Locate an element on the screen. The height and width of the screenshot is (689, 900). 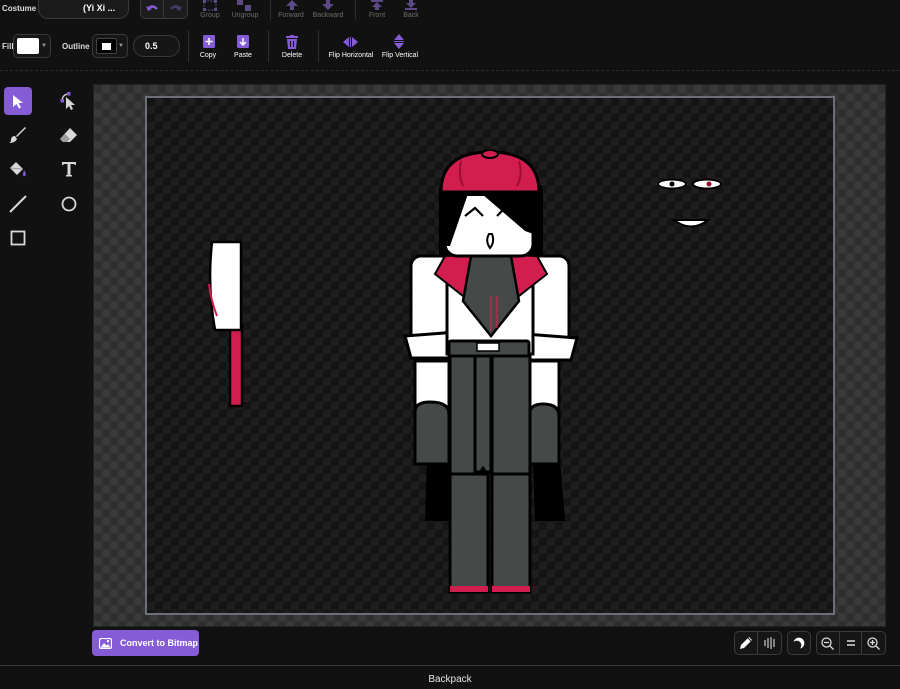
outline-color-picker: ▼ is located at coordinates (110, 46).